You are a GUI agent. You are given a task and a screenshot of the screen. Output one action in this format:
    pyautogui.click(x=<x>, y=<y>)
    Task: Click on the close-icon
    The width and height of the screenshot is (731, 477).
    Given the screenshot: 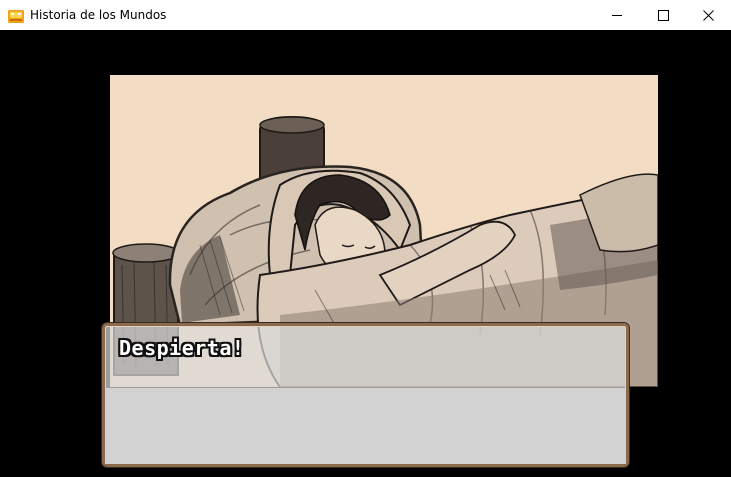 What is the action you would take?
    pyautogui.click(x=708, y=15)
    